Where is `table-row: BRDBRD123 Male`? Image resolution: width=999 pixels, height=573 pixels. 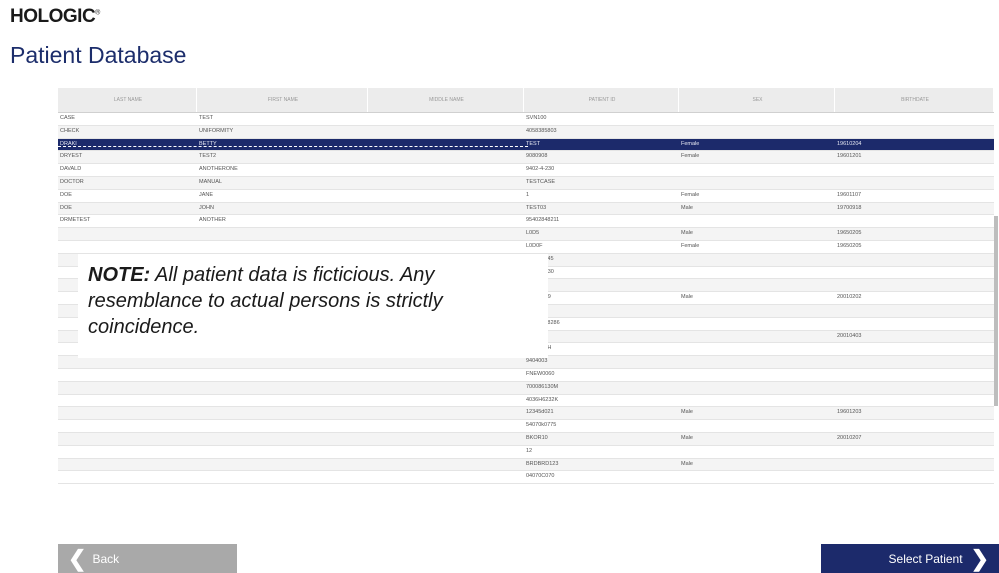
table-row: BRDBRD123 Male is located at coordinates (526, 465).